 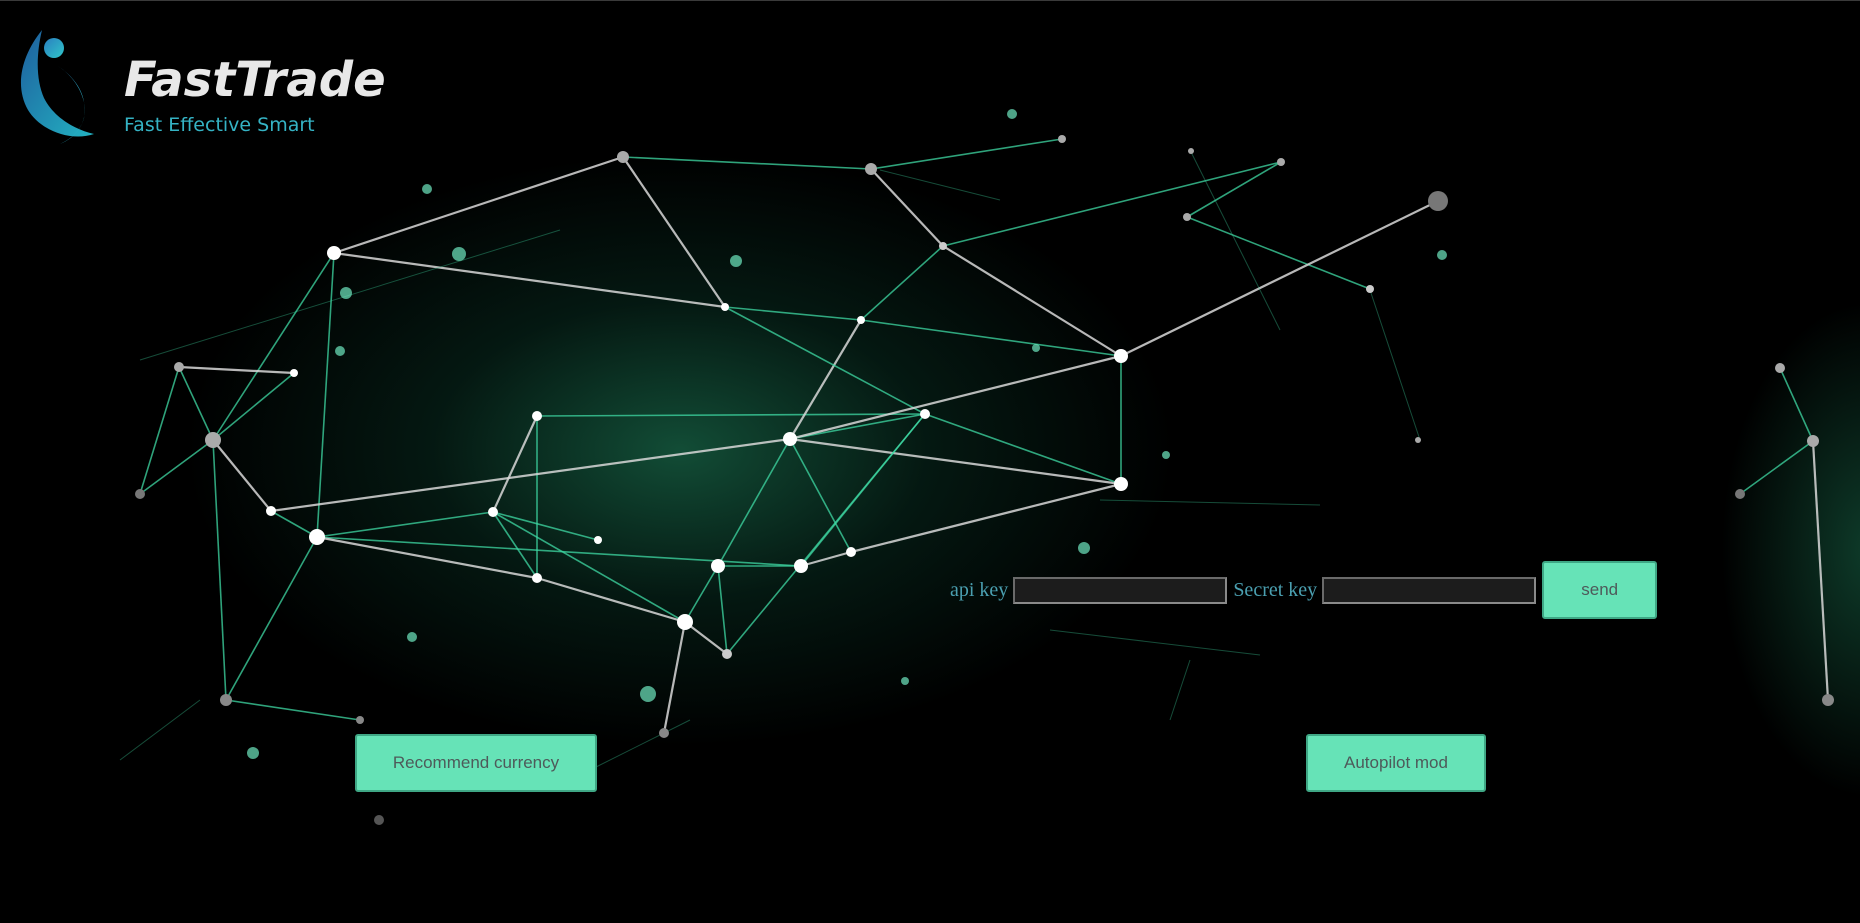 I want to click on brand-tagline: Fast Effective Smart, so click(x=219, y=125).